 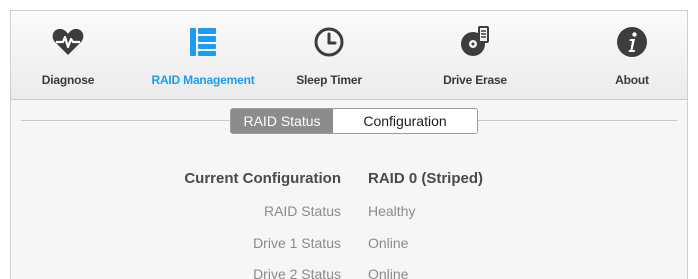 What do you see at coordinates (297, 243) in the screenshot?
I see `drive-1-status-label: Drive 1 Status` at bounding box center [297, 243].